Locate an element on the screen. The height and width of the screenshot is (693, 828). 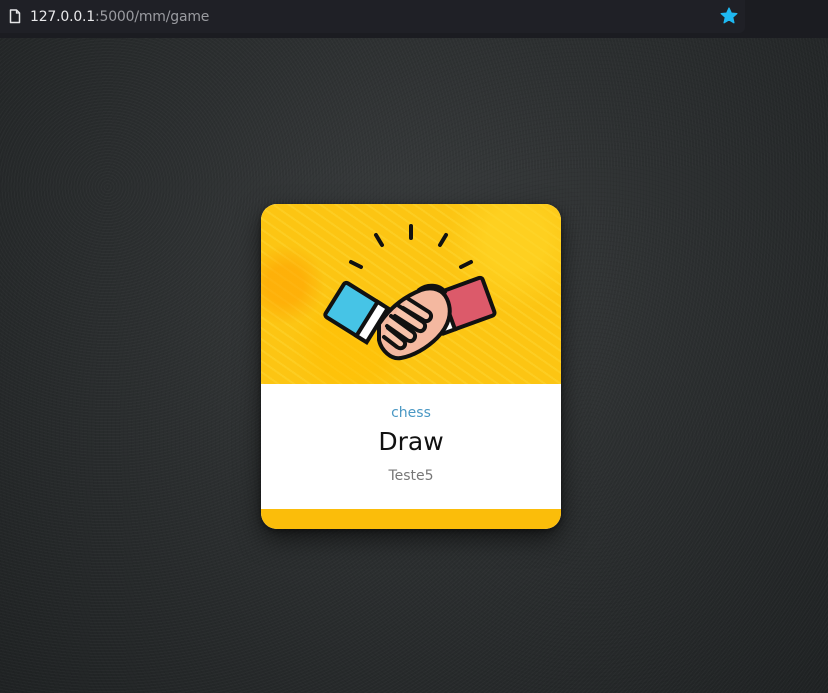
browser-toolbar: 127.0.0.1:5000/mm/game is located at coordinates (414, 19).